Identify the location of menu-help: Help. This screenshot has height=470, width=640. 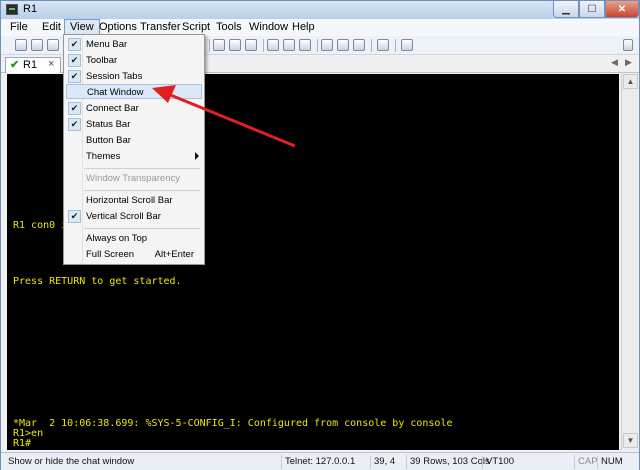
(303, 27).